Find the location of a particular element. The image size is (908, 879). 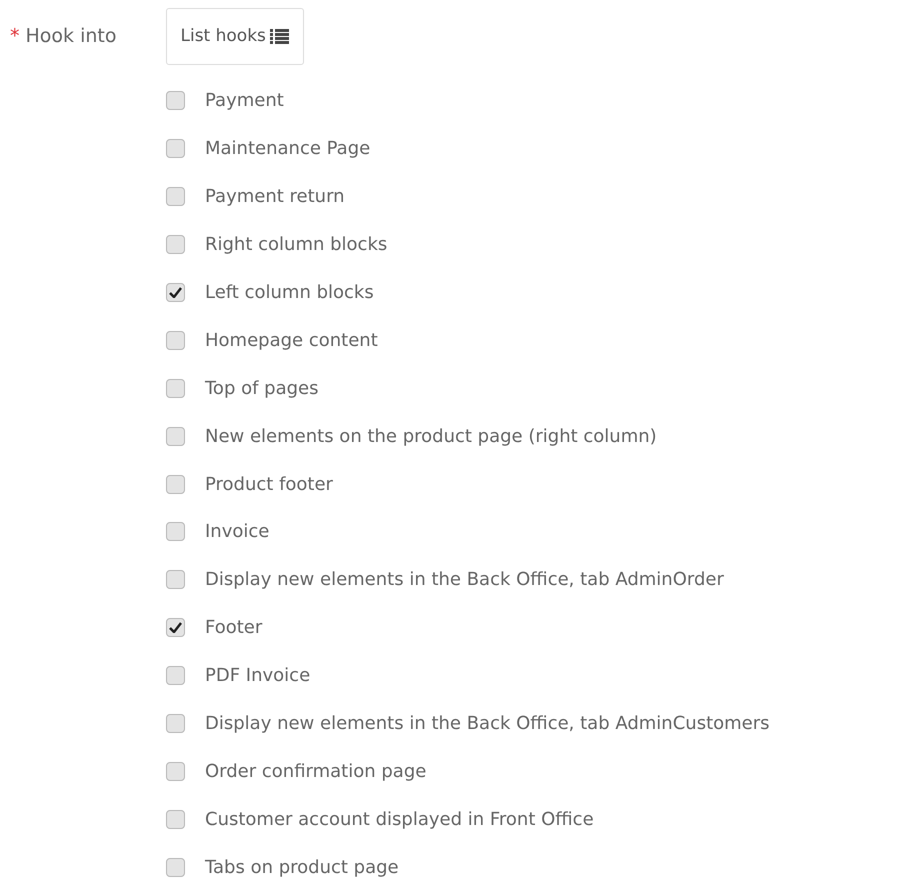

checkbox-label: Payment is located at coordinates (244, 101).